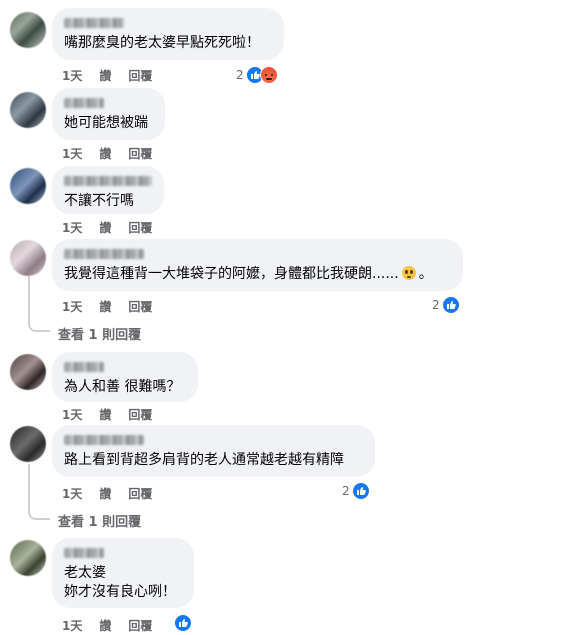 Image resolution: width=579 pixels, height=635 pixels. Describe the element at coordinates (120, 582) in the screenshot. I see `comment-text: 老太婆 妳才沒有良心咧！` at that location.